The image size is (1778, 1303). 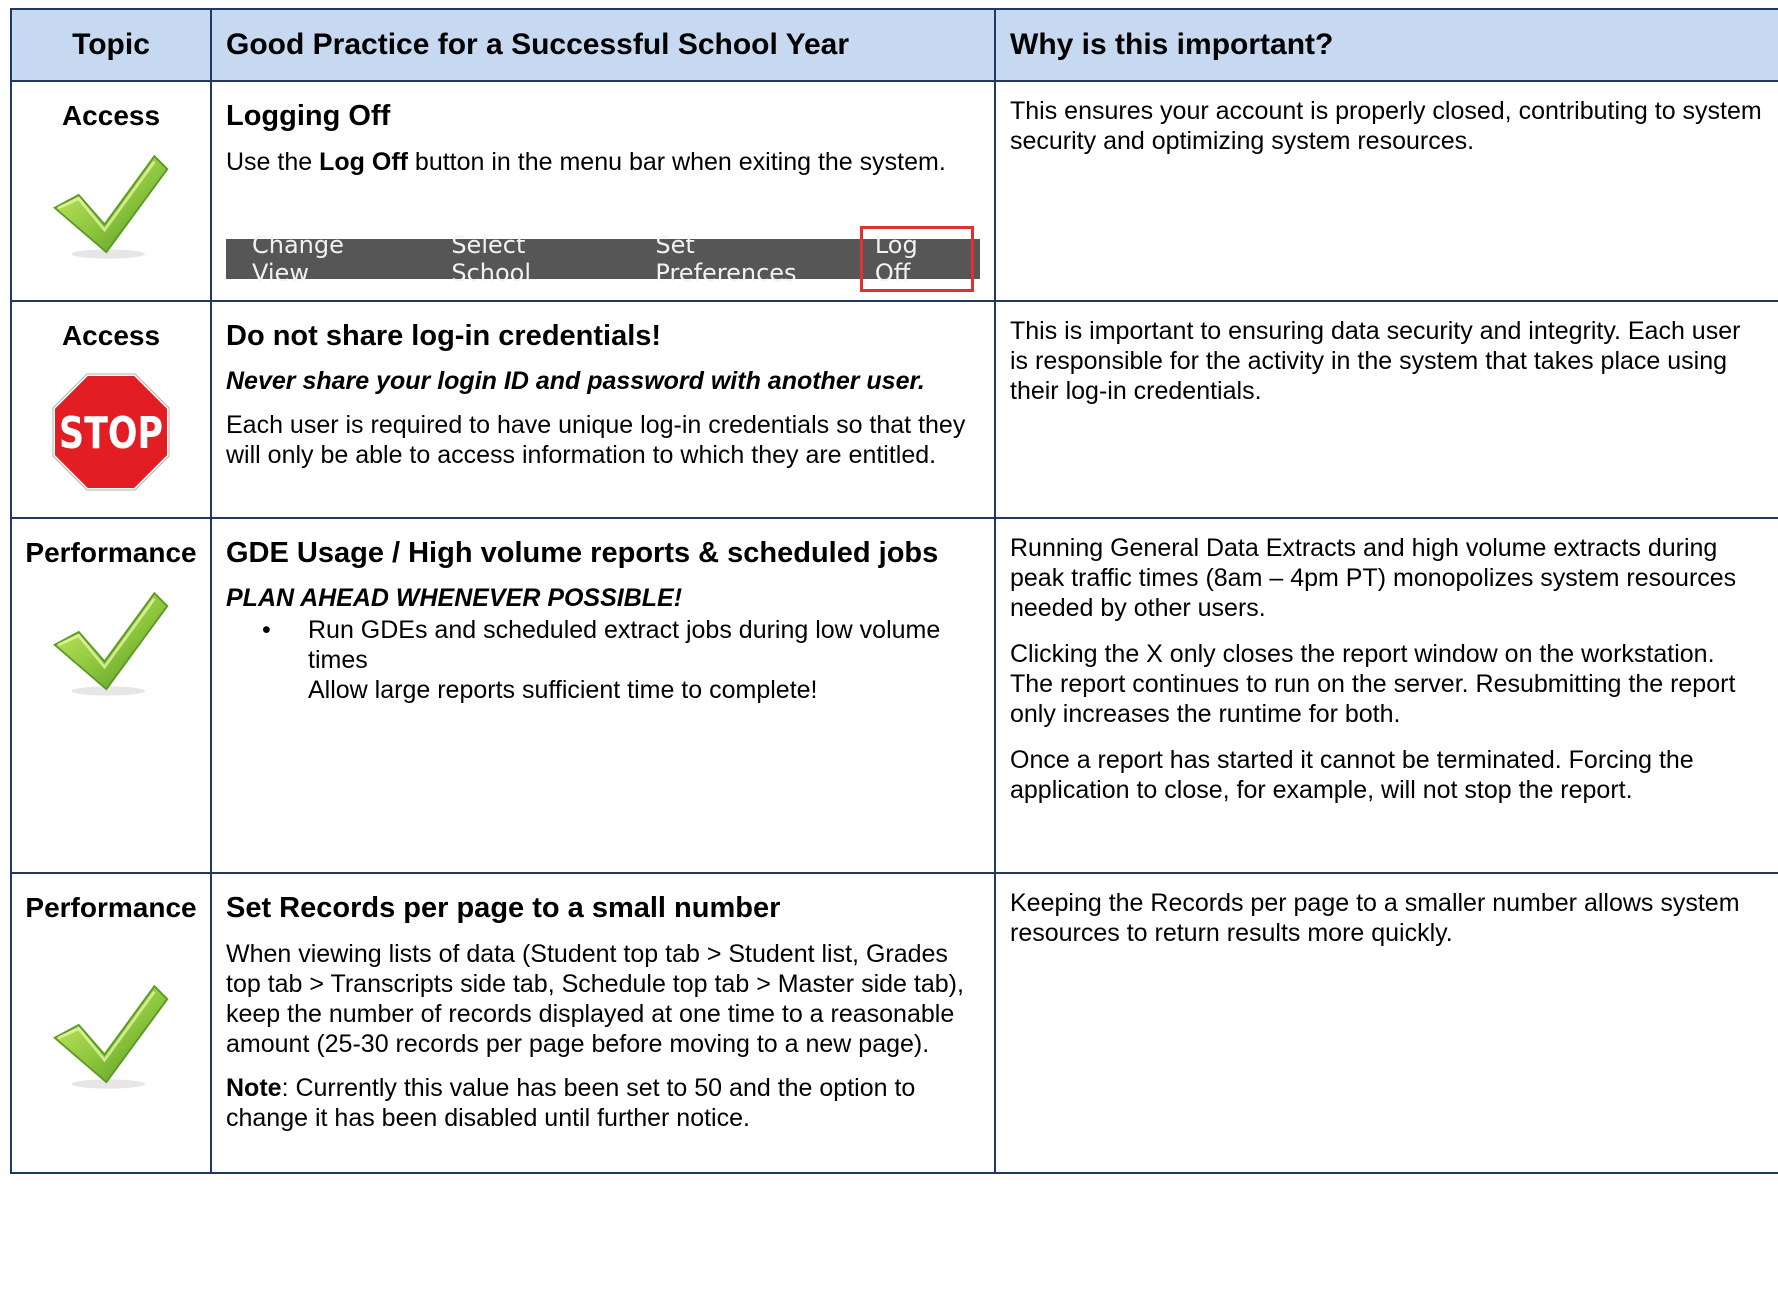 I want to click on menu-select-school: Select School, so click(x=491, y=259).